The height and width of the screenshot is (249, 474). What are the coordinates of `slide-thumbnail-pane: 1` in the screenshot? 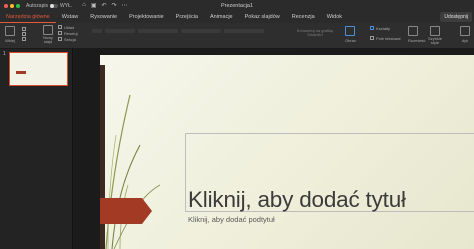 It's located at (36, 149).